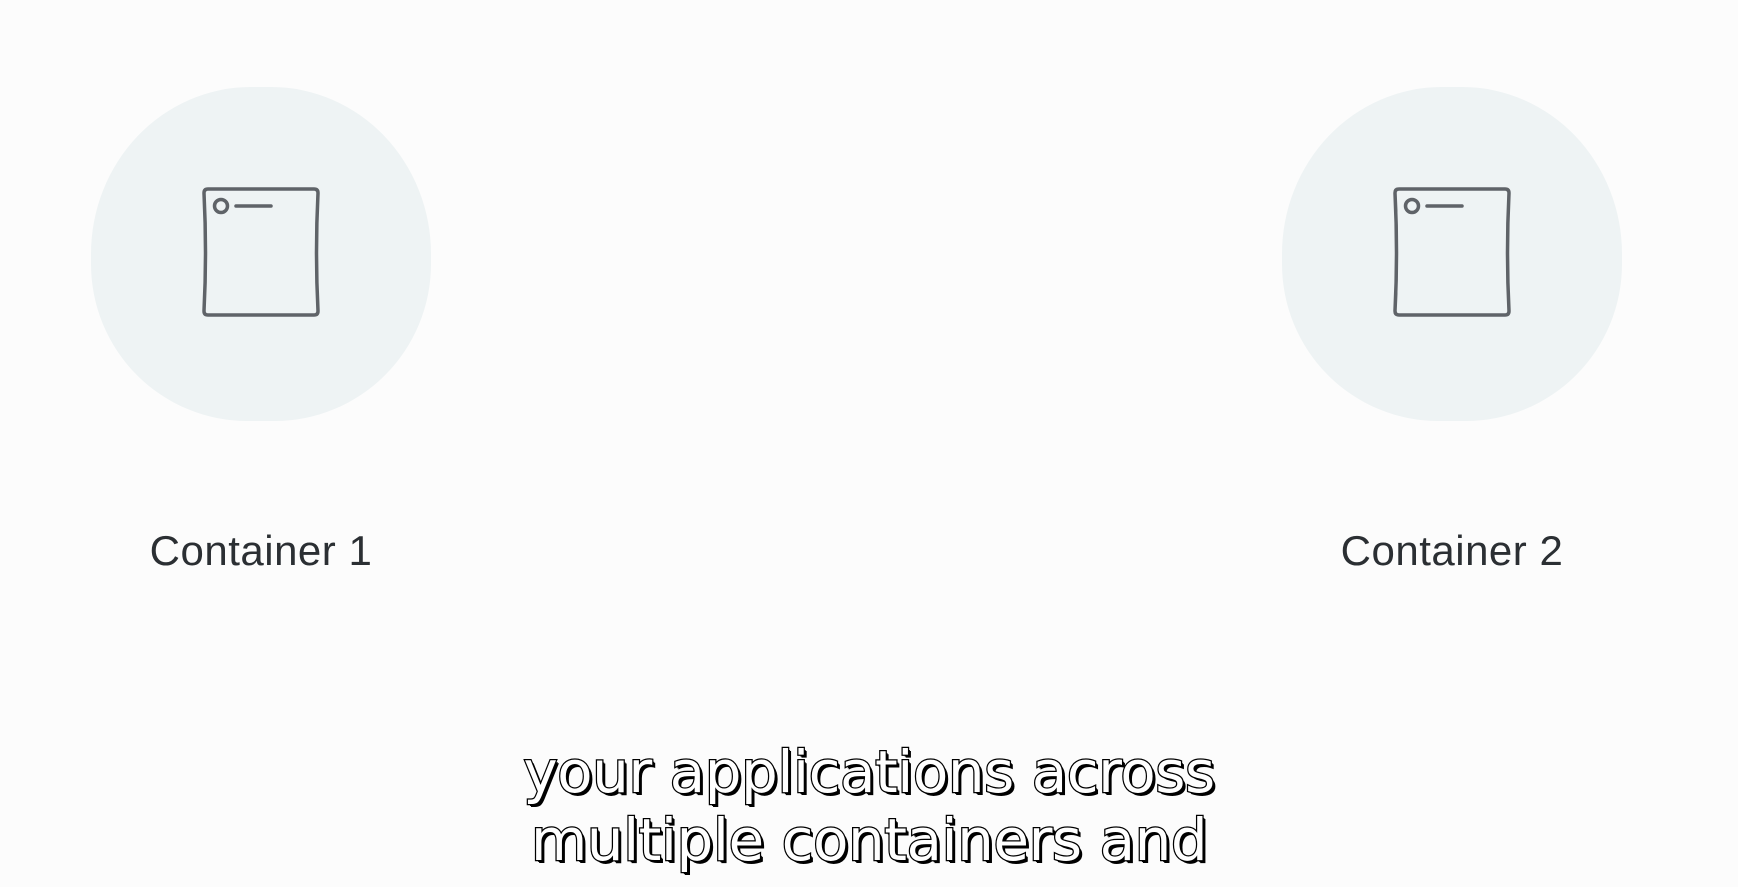 The height and width of the screenshot is (887, 1738). I want to click on container-2-label: Container 2, so click(1452, 550).